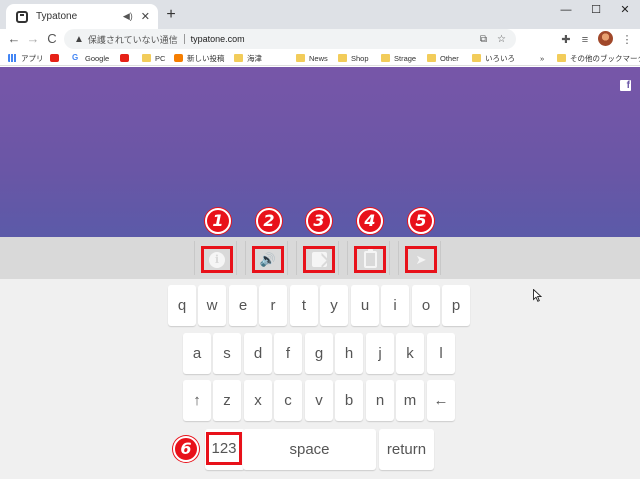 The width and height of the screenshot is (640, 479). What do you see at coordinates (625, 11) in the screenshot?
I see `window-close-button: ✕` at bounding box center [625, 11].